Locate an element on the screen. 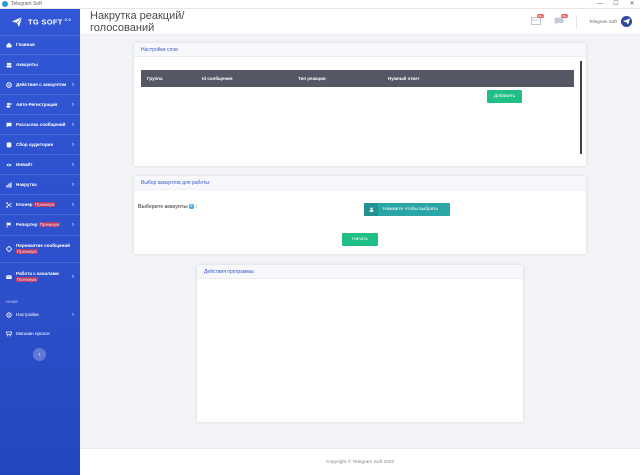 The height and width of the screenshot is (475, 640). clone-icon is located at coordinates (9, 204).